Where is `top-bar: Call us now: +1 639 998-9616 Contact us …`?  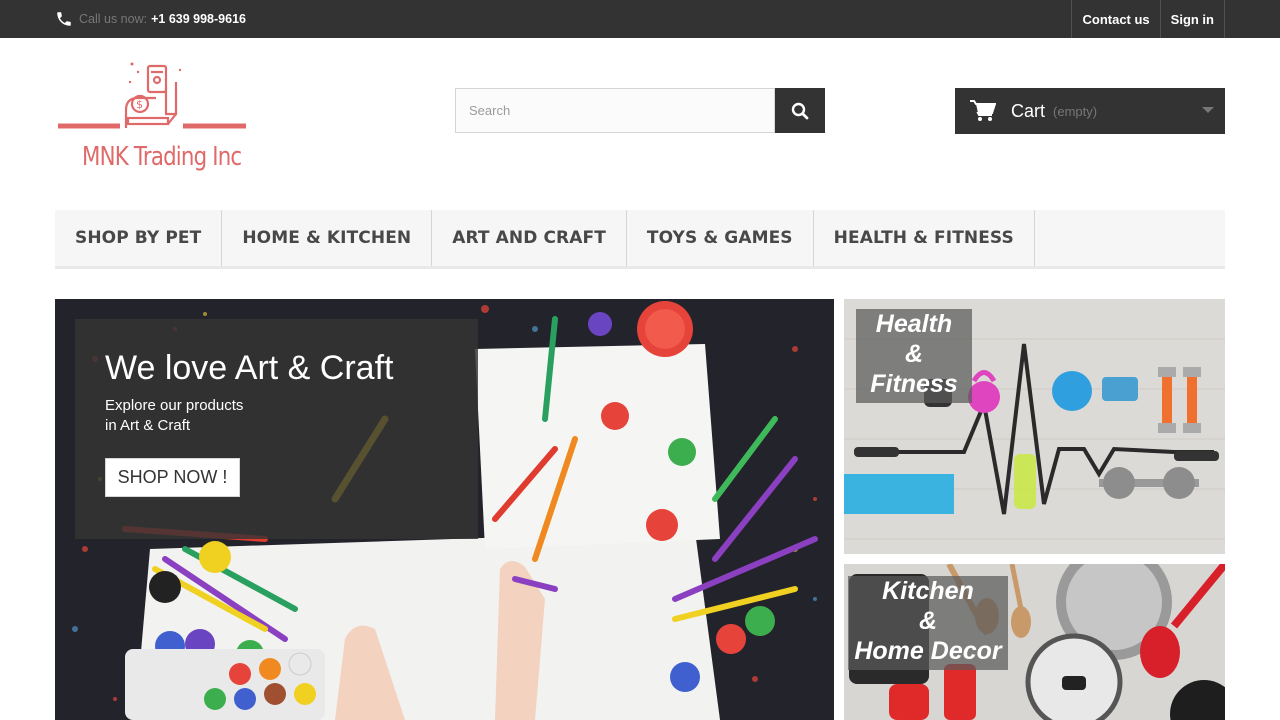 top-bar: Call us now: +1 639 998-9616 Contact us … is located at coordinates (640, 19).